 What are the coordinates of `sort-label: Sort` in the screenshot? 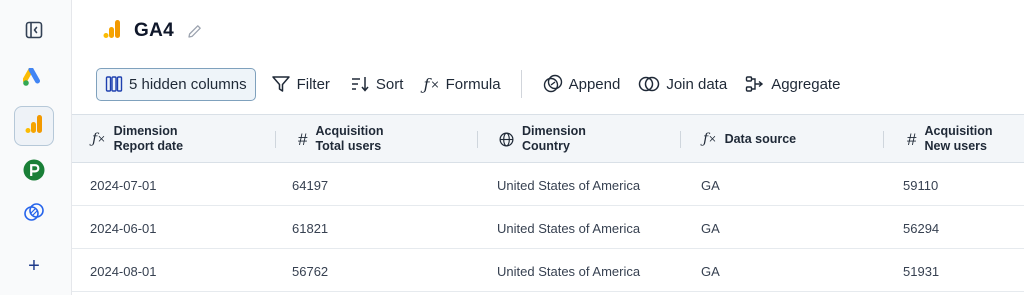 It's located at (389, 84).